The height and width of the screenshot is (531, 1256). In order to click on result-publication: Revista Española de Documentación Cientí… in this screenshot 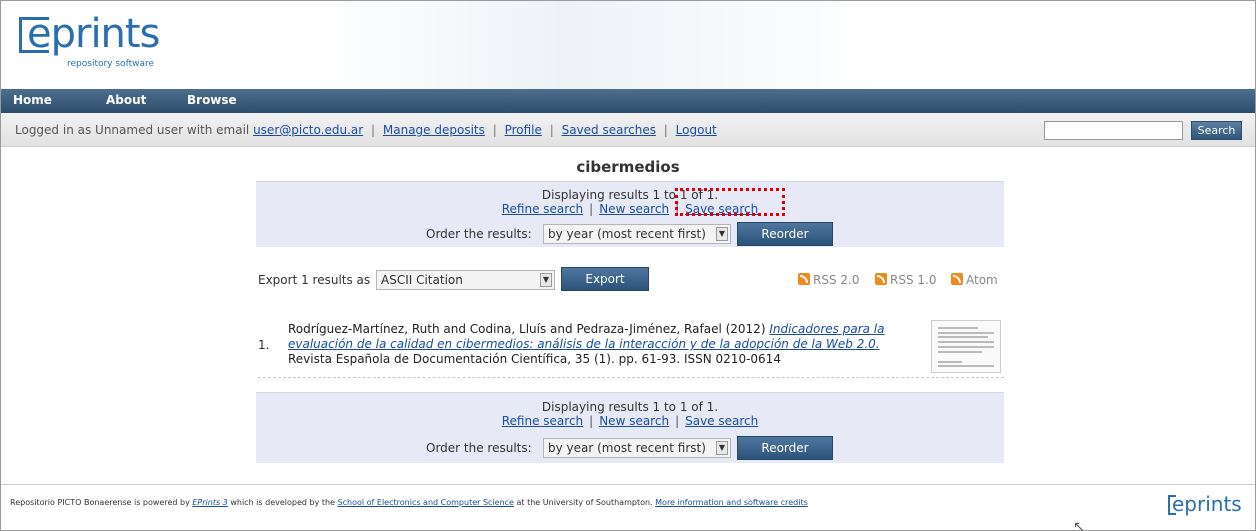, I will do `click(534, 359)`.